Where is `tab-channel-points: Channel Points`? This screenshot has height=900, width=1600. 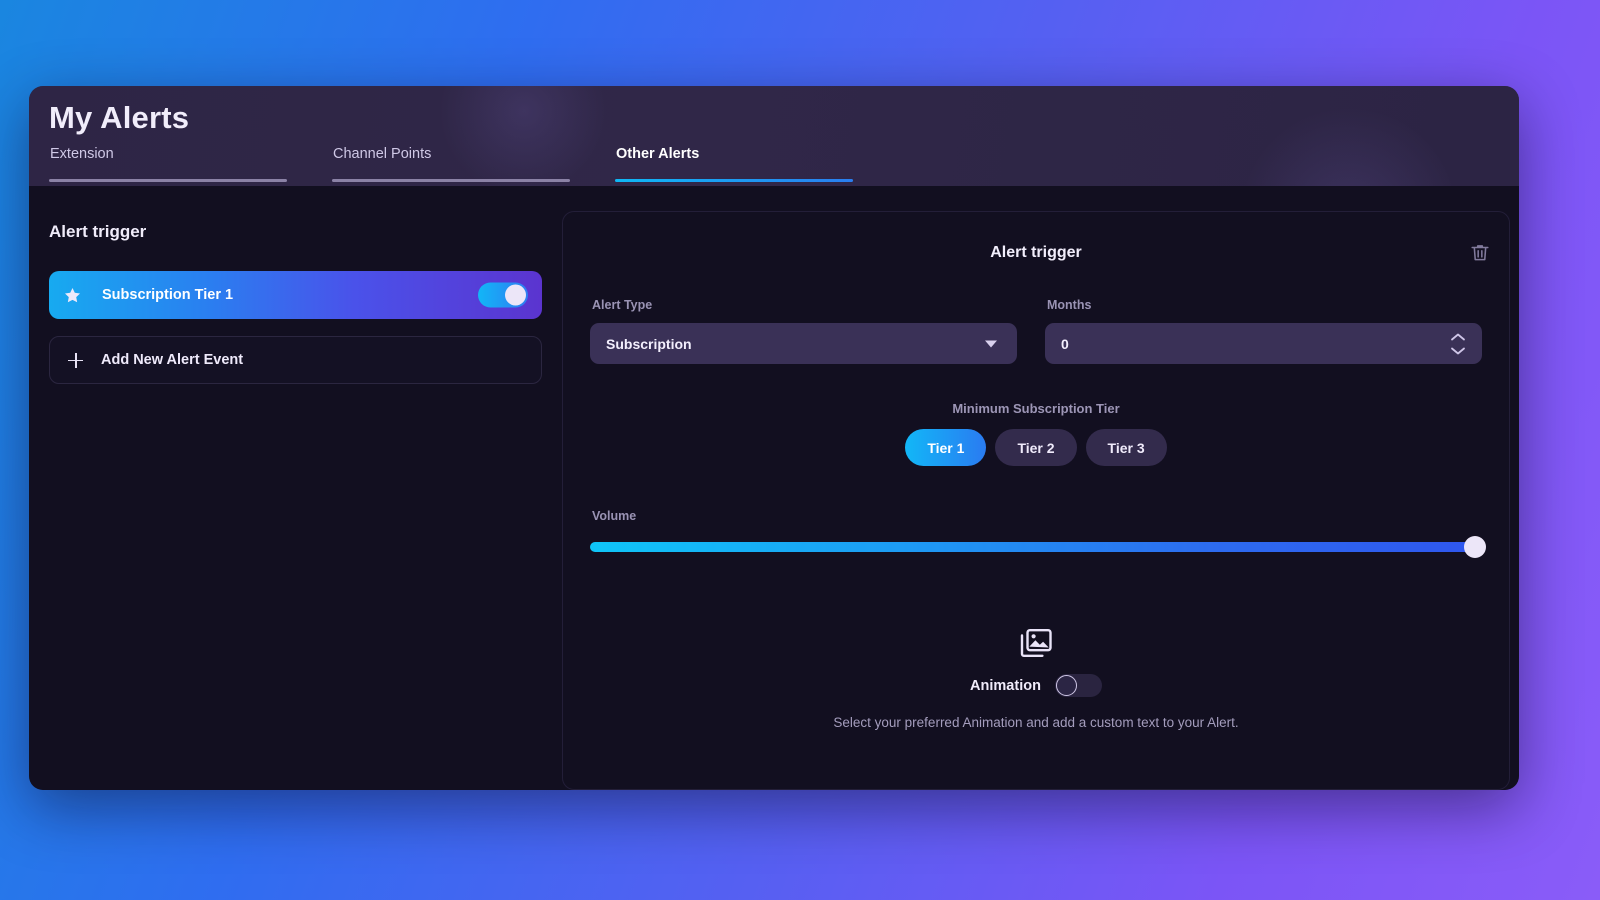
tab-channel-points: Channel Points is located at coordinates (473, 164).